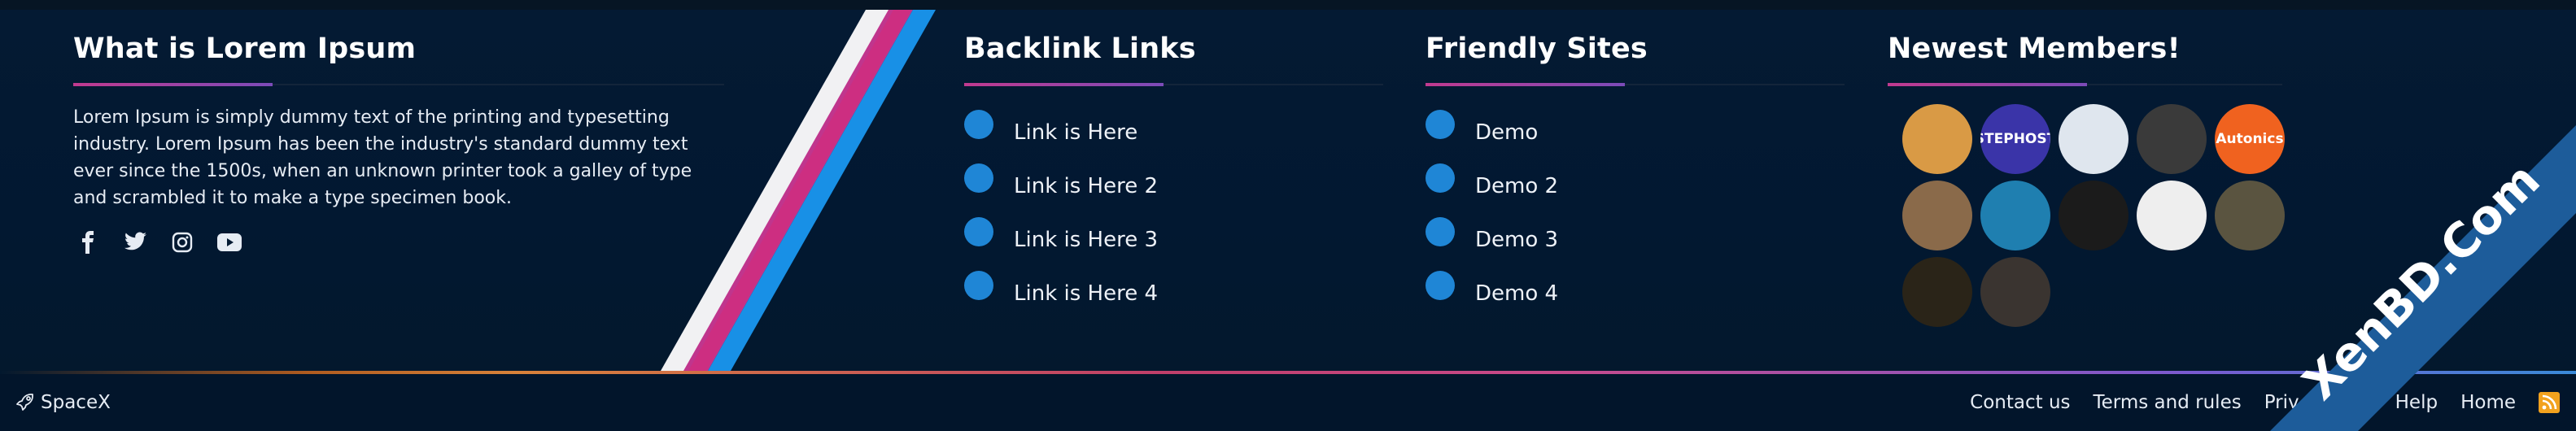 This screenshot has width=2576, height=431. I want to click on list-item: Demo 4, so click(1537, 293).